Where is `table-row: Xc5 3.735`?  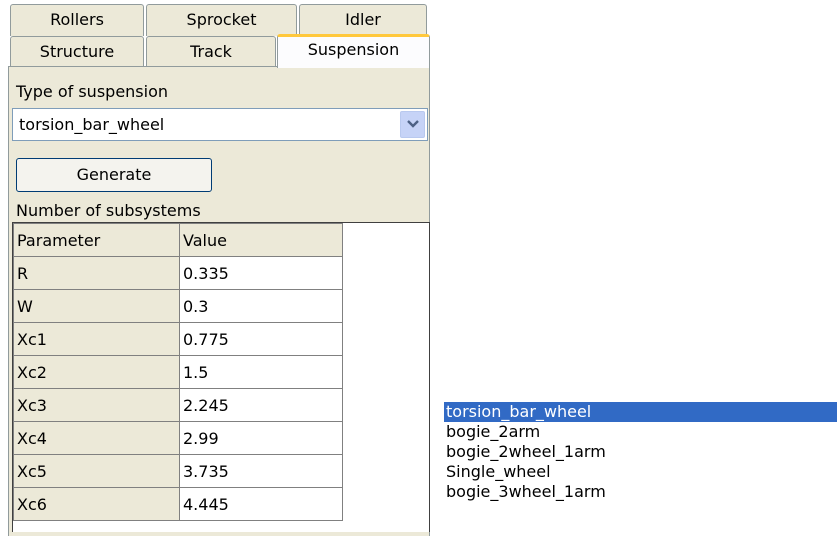 table-row: Xc5 3.735 is located at coordinates (178, 471).